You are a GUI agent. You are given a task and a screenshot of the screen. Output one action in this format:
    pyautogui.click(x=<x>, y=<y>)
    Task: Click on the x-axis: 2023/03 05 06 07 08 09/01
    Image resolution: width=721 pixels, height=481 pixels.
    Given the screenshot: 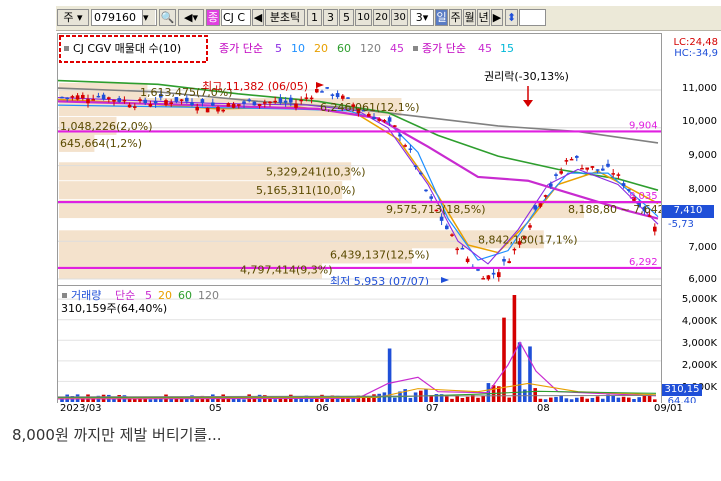 What is the action you would take?
    pyautogui.click(x=389, y=409)
    